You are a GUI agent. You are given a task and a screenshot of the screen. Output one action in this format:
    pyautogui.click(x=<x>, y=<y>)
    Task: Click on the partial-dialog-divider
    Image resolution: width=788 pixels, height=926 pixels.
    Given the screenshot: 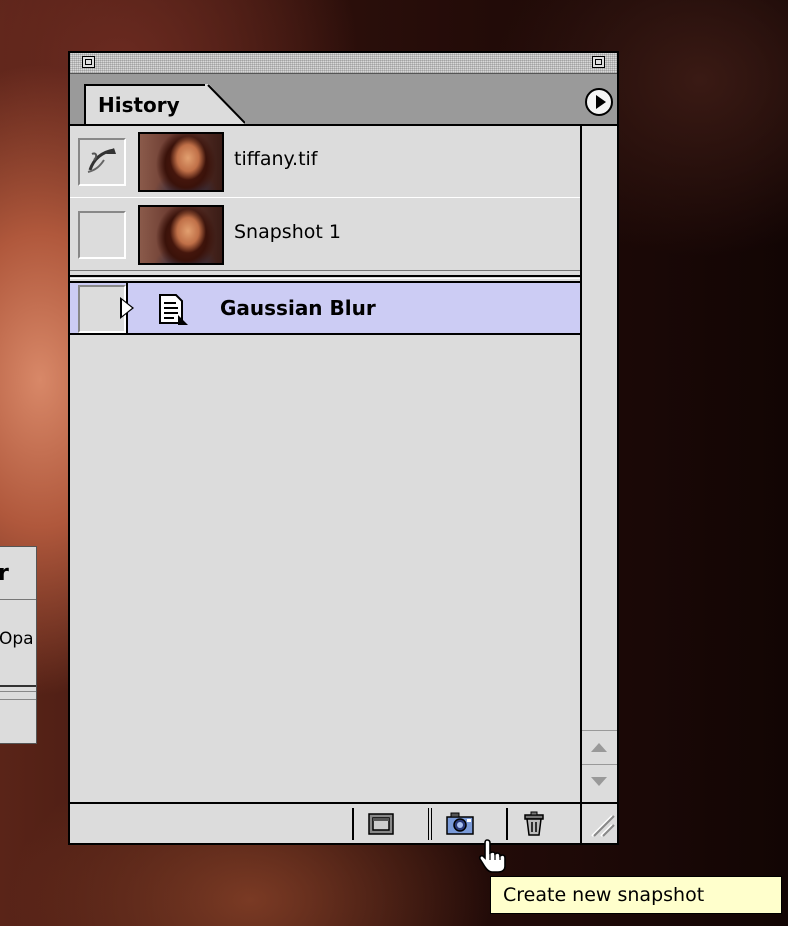 What is the action you would take?
    pyautogui.click(x=18, y=688)
    